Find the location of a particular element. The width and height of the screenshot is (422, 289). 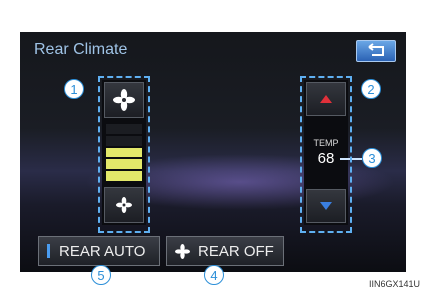

fan-speed-callout-box is located at coordinates (124, 154).